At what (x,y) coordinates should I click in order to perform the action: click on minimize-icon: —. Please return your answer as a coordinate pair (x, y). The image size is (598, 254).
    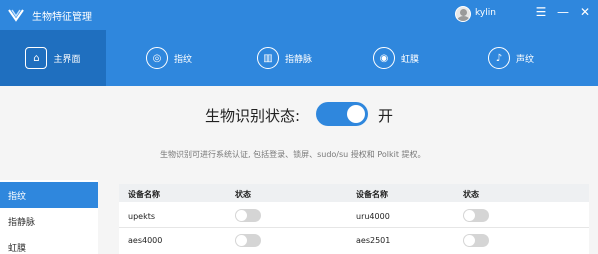
    Looking at the image, I should click on (563, 12).